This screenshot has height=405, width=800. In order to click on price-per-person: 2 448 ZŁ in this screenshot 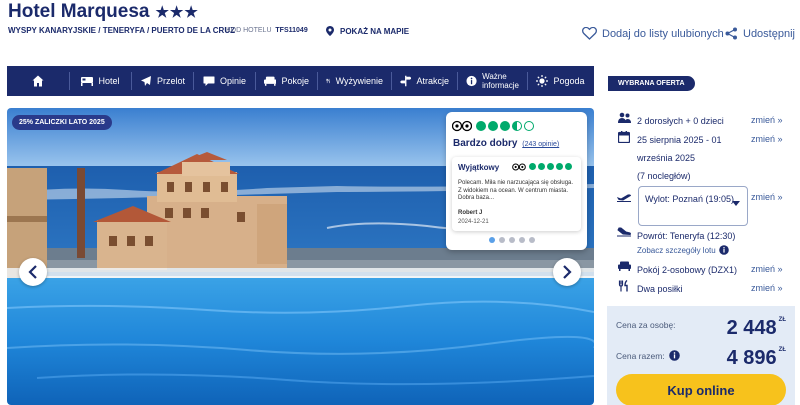, I will do `click(756, 328)`.